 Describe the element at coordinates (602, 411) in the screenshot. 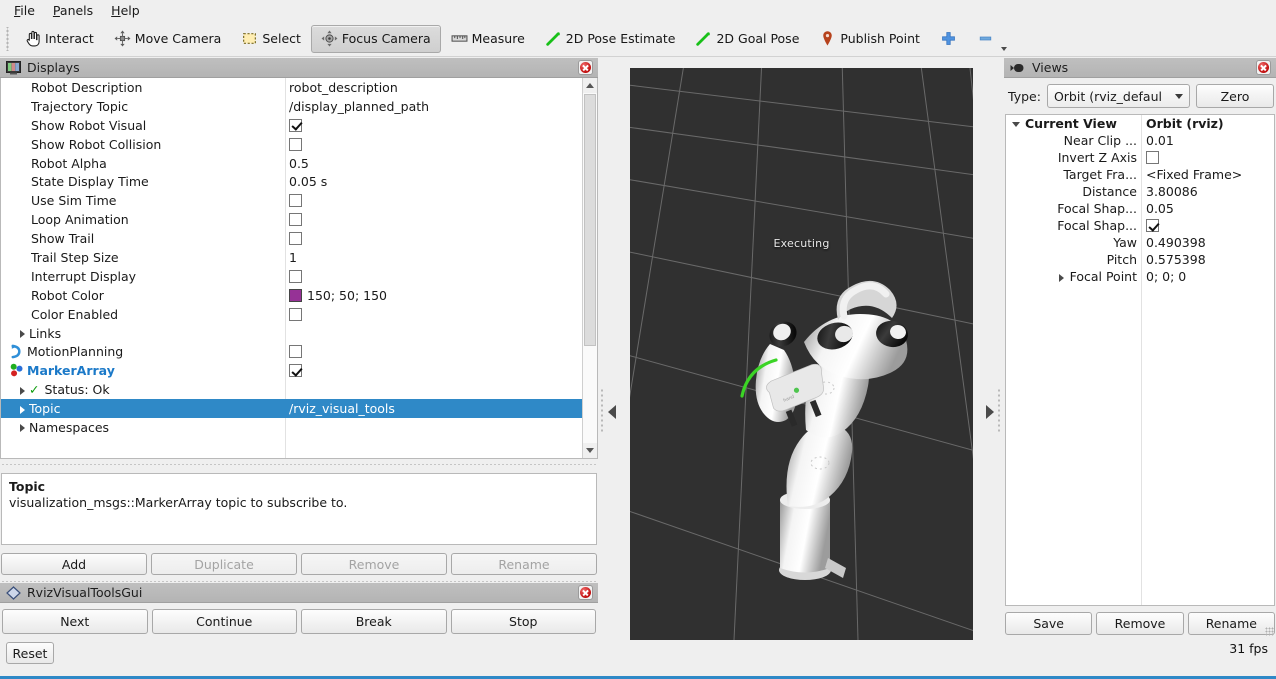

I see `left-splitter-grip` at that location.